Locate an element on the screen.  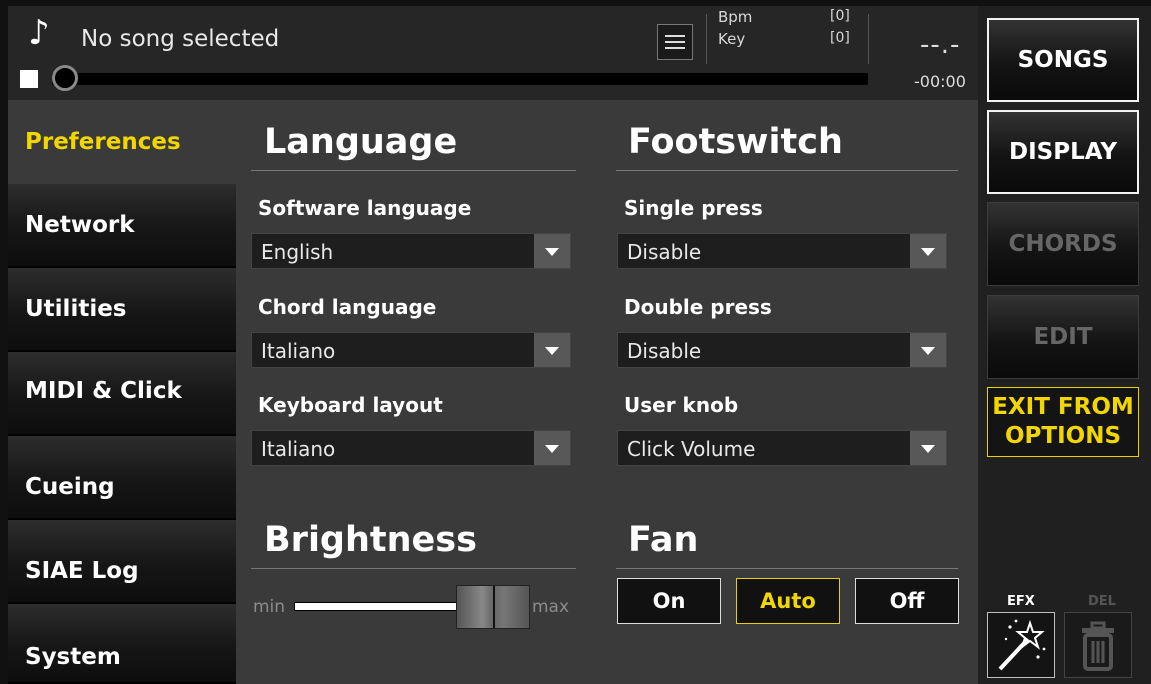
delete-button is located at coordinates (1098, 645).